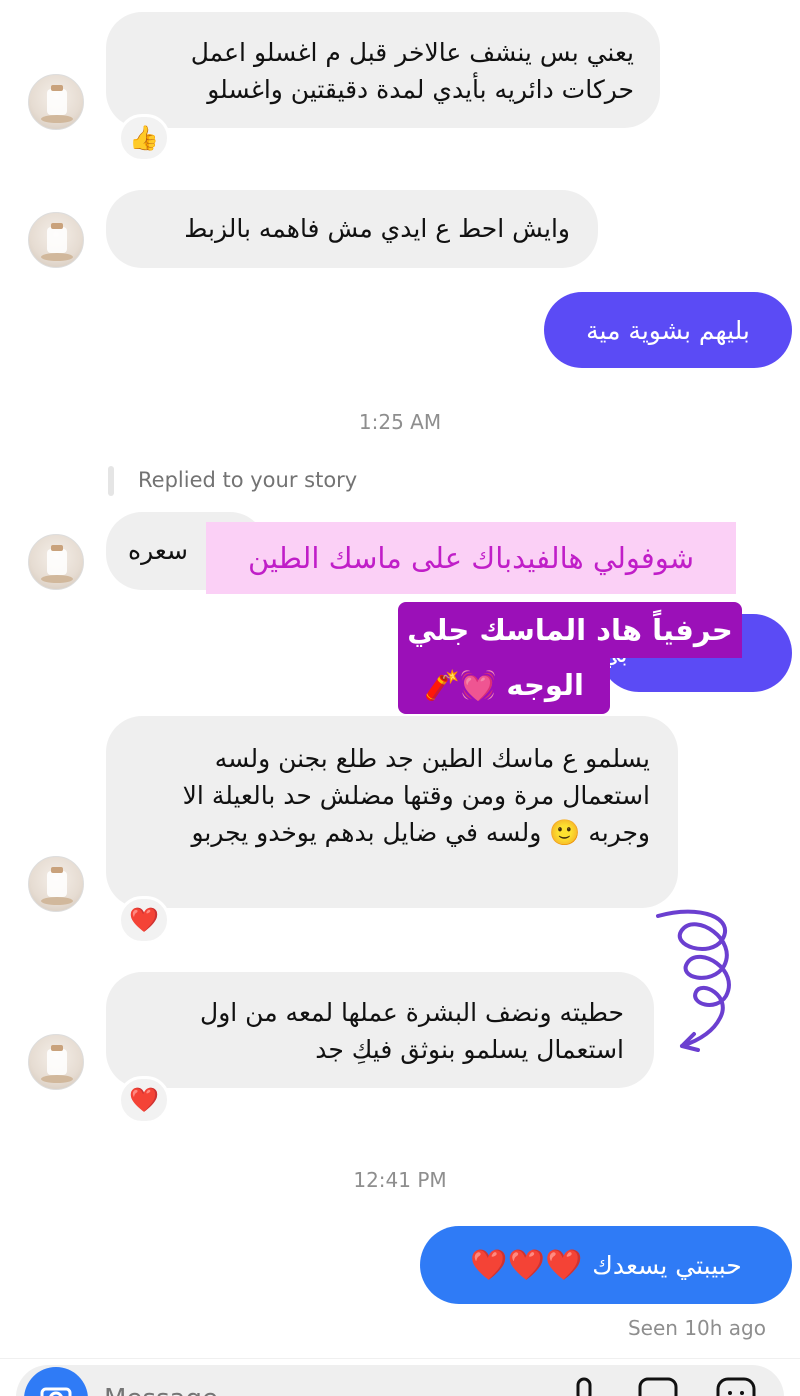 The width and height of the screenshot is (800, 1396). Describe the element at coordinates (111, 481) in the screenshot. I see `reply-indicator-bar` at that location.